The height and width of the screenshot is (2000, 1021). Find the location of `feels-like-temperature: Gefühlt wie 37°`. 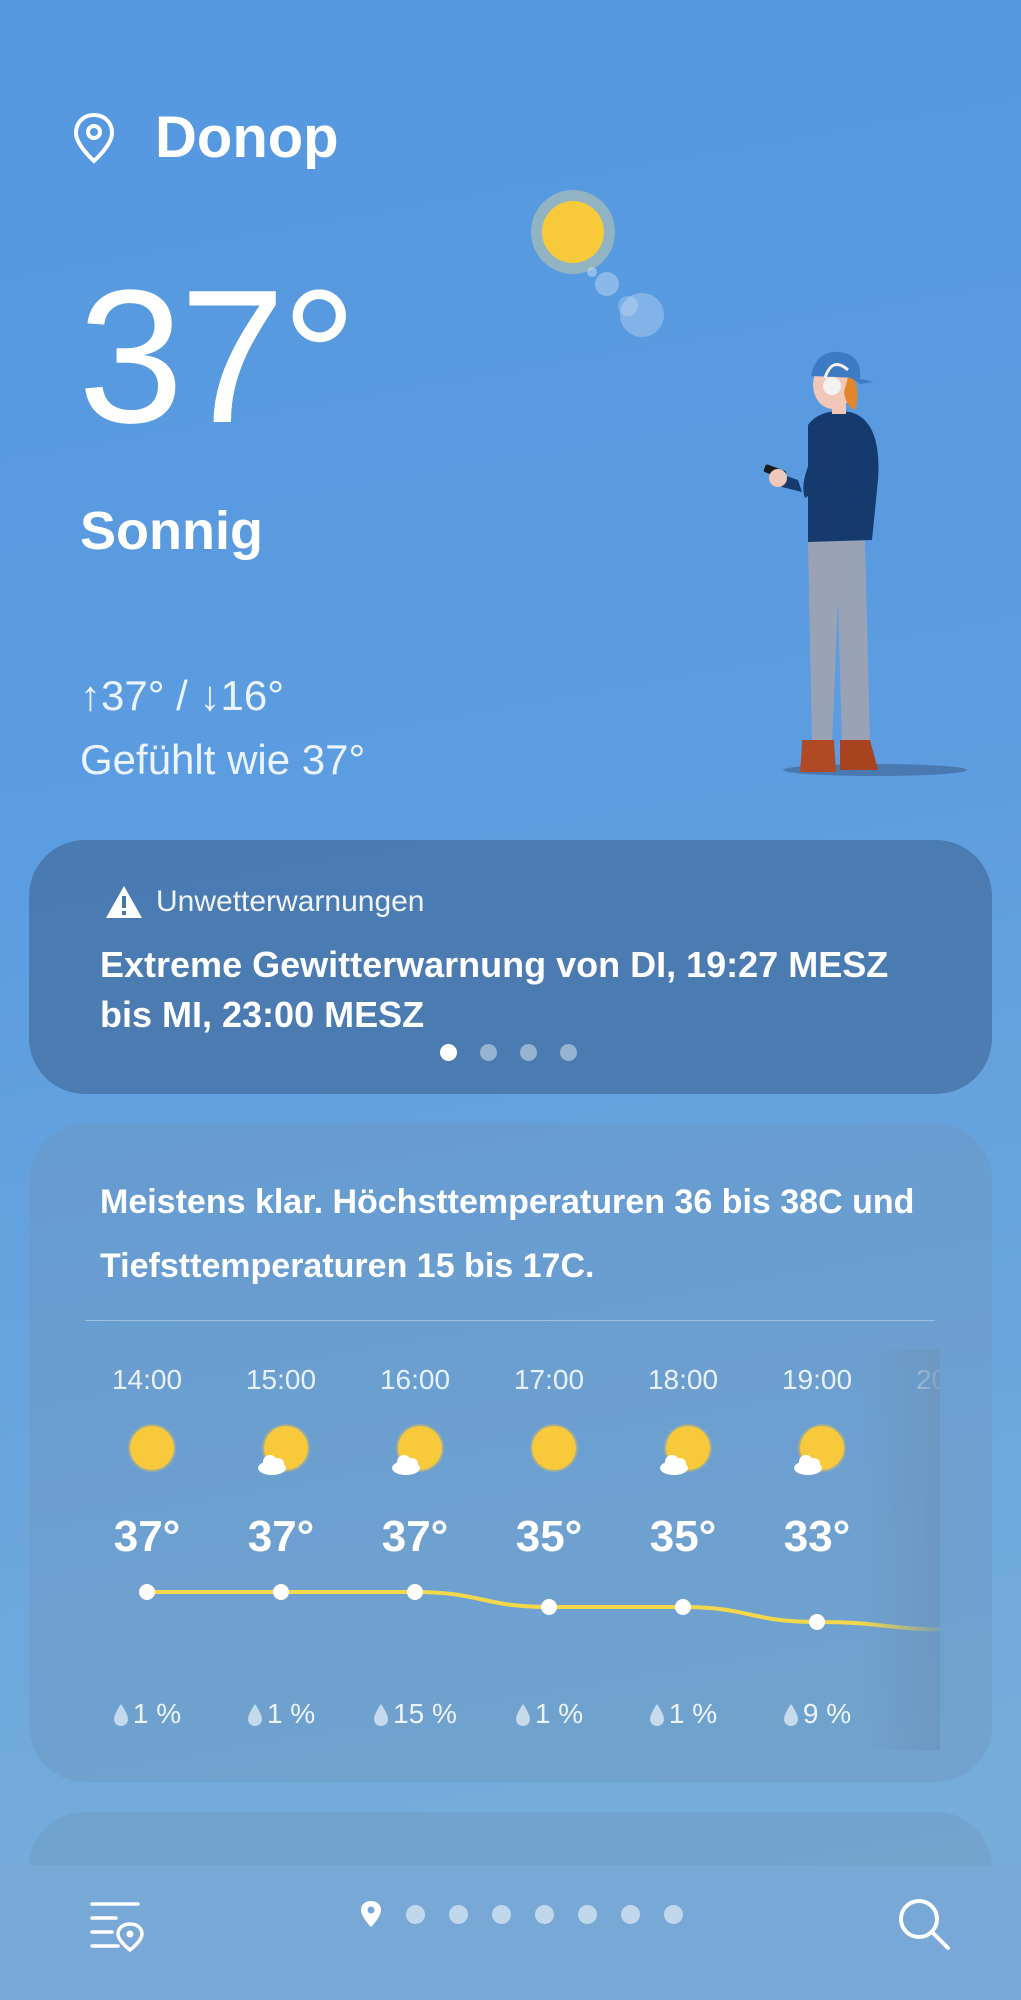

feels-like-temperature: Gefühlt wie 37° is located at coordinates (223, 759).